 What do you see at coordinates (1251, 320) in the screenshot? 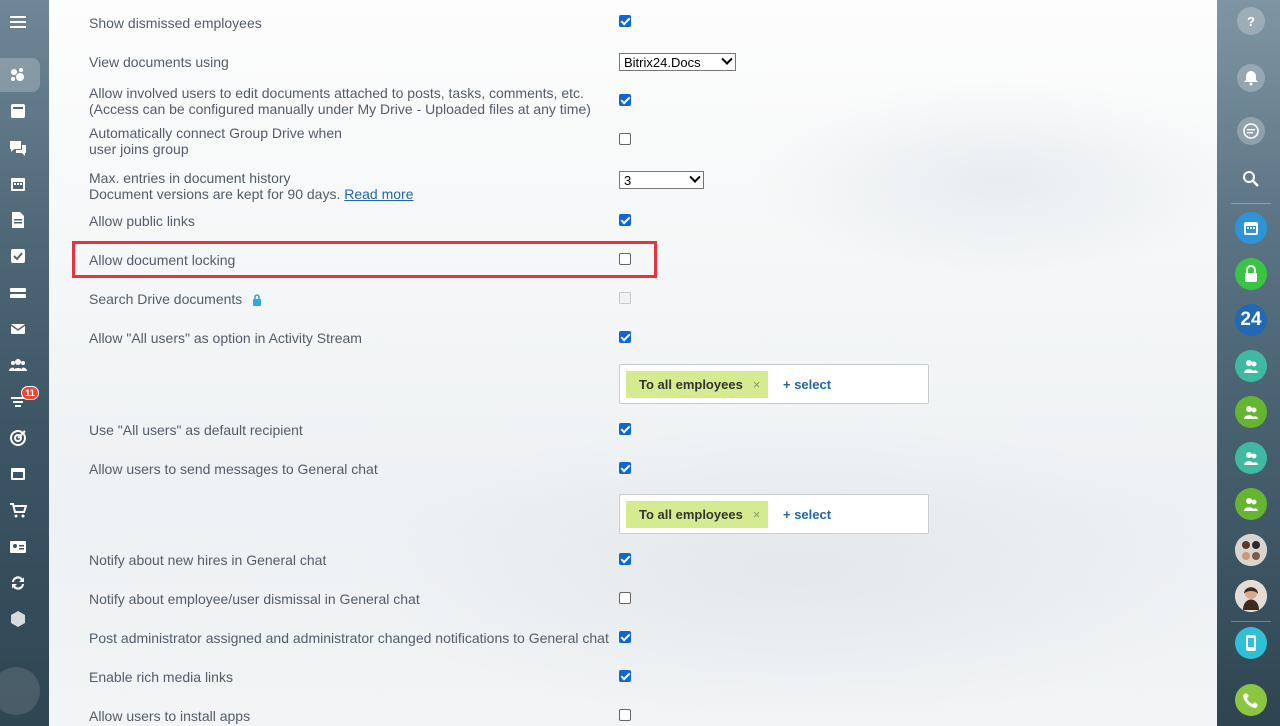
I see `bitrix24-logo: 24` at bounding box center [1251, 320].